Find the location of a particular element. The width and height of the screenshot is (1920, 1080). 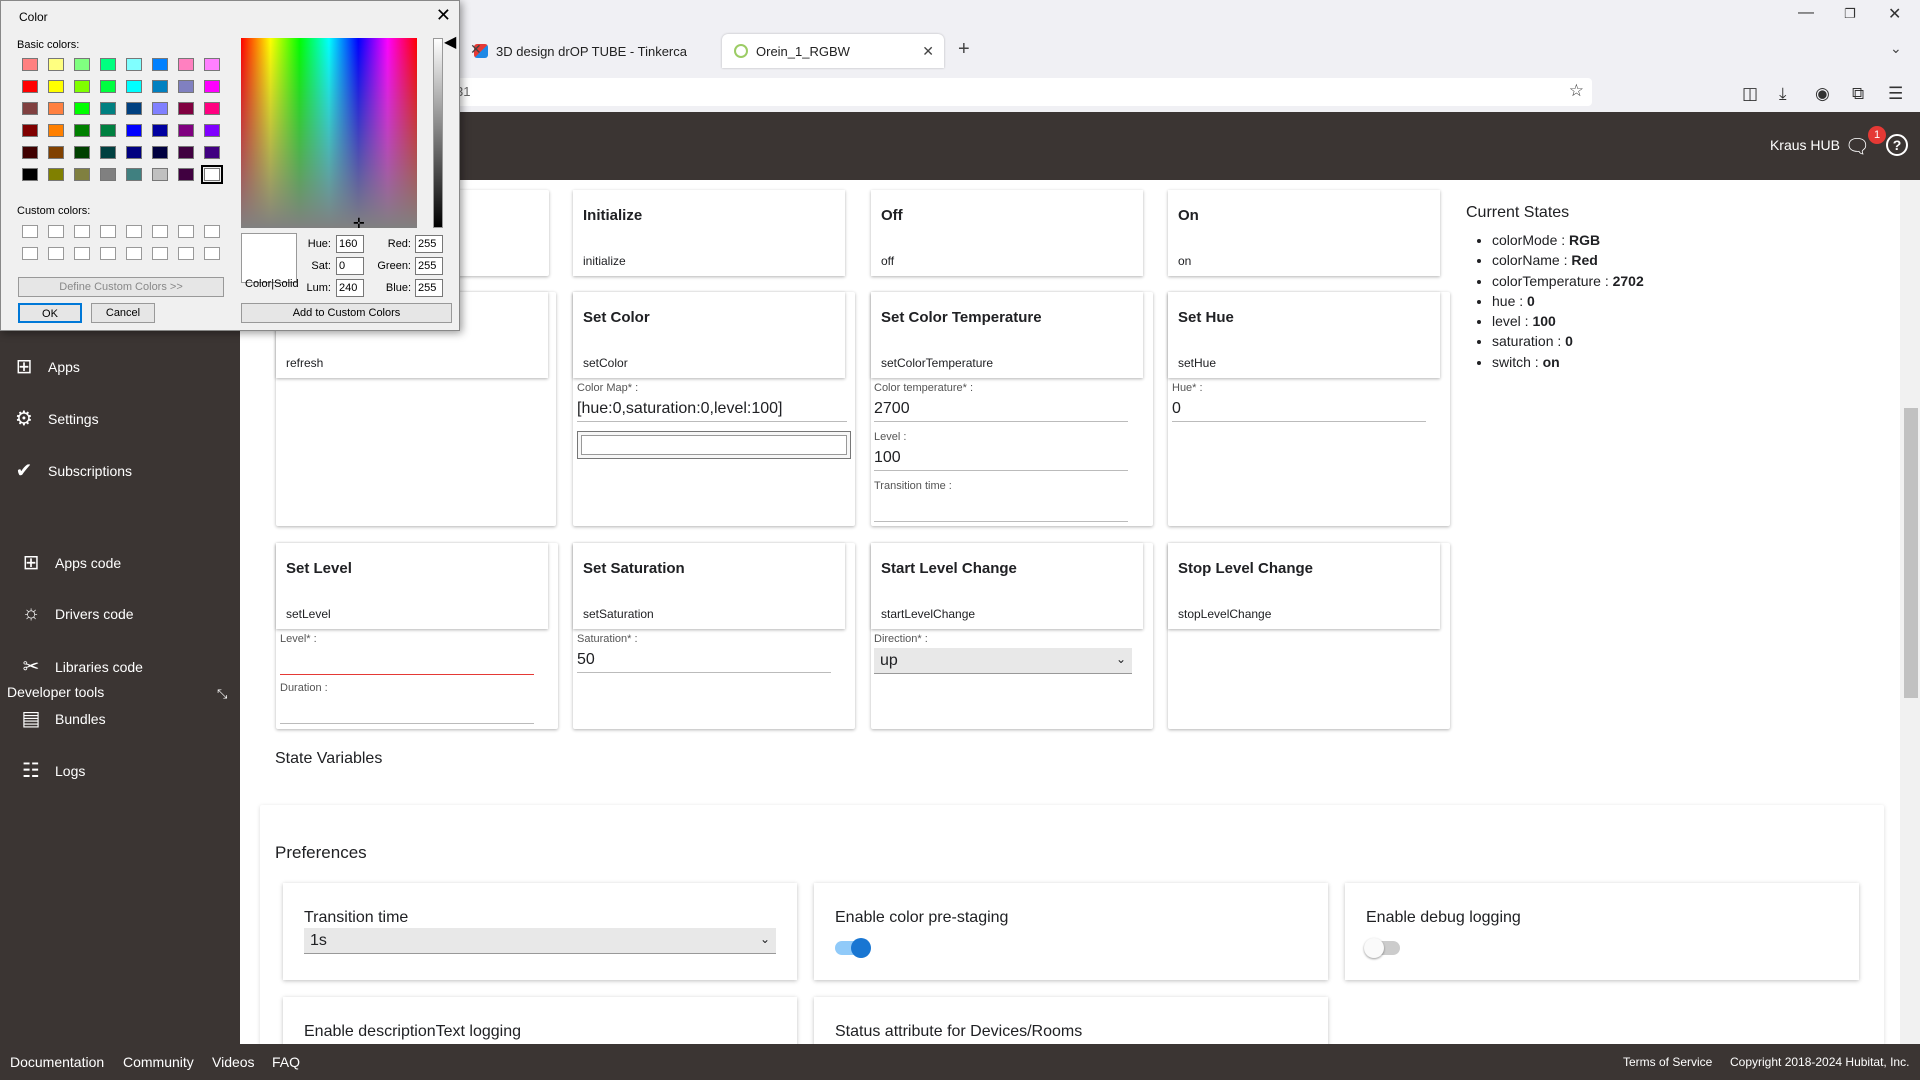

color-spectrum is located at coordinates (329, 133).